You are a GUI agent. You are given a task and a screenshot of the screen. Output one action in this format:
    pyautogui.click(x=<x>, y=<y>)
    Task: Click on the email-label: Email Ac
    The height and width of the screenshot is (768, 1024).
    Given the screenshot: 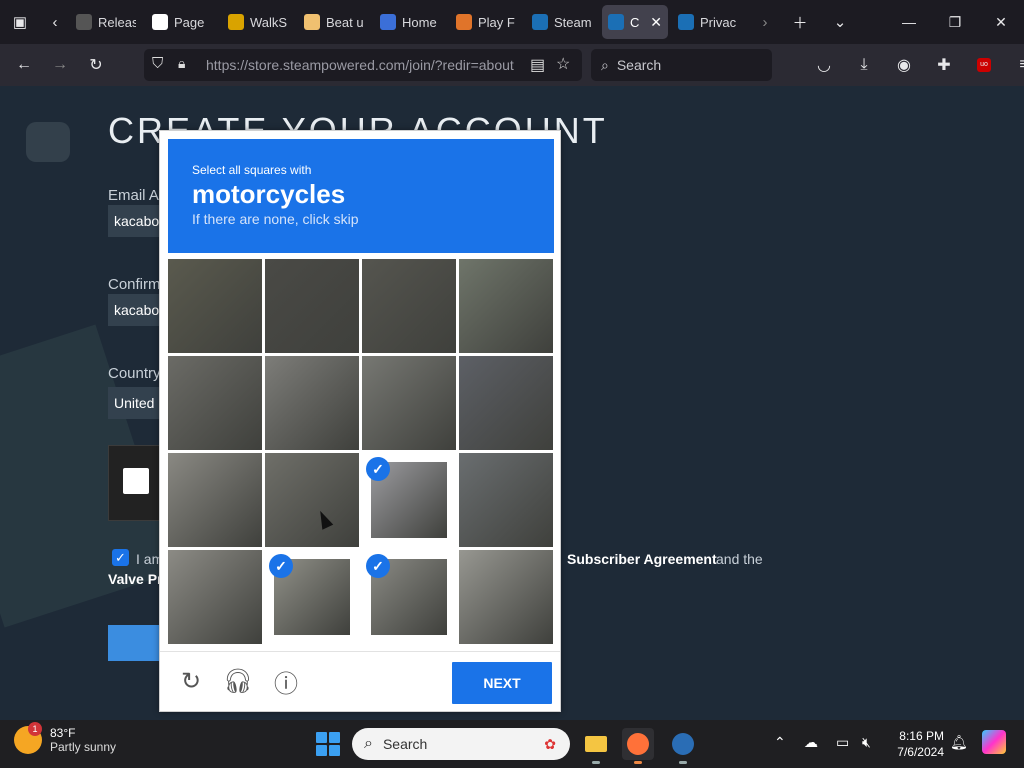 What is the action you would take?
    pyautogui.click(x=137, y=195)
    